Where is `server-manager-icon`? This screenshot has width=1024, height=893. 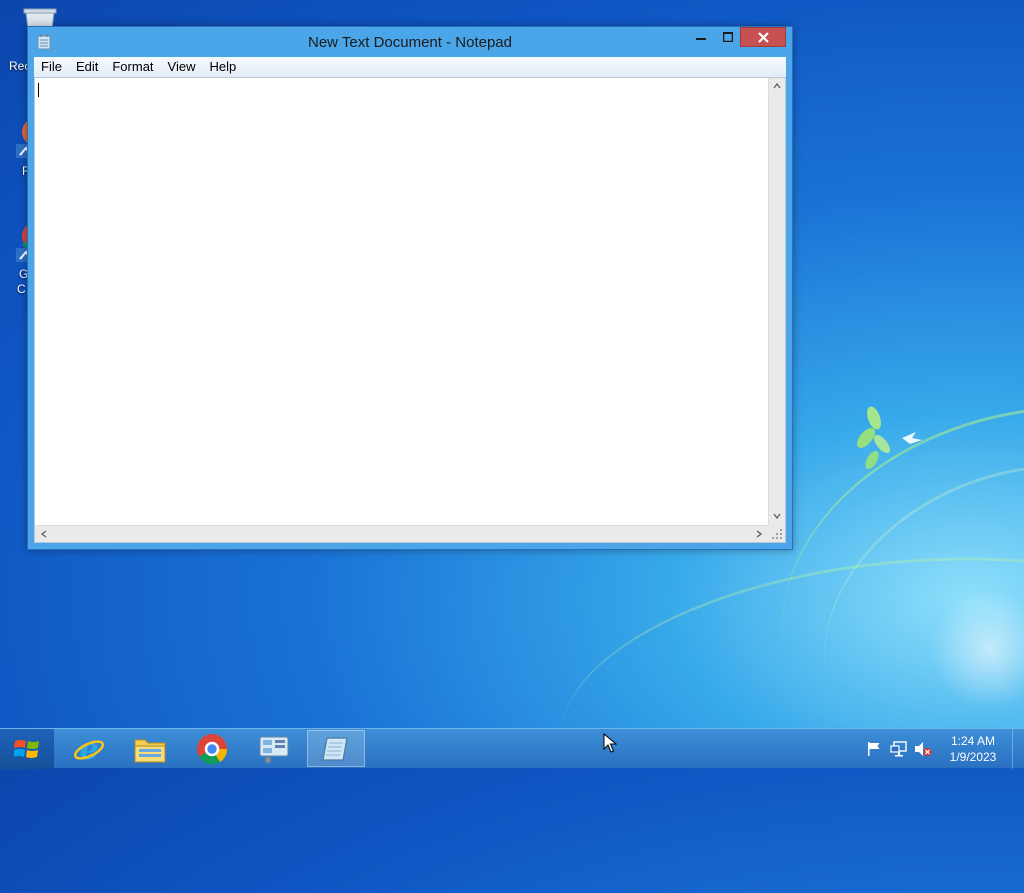
server-manager-icon is located at coordinates (274, 749).